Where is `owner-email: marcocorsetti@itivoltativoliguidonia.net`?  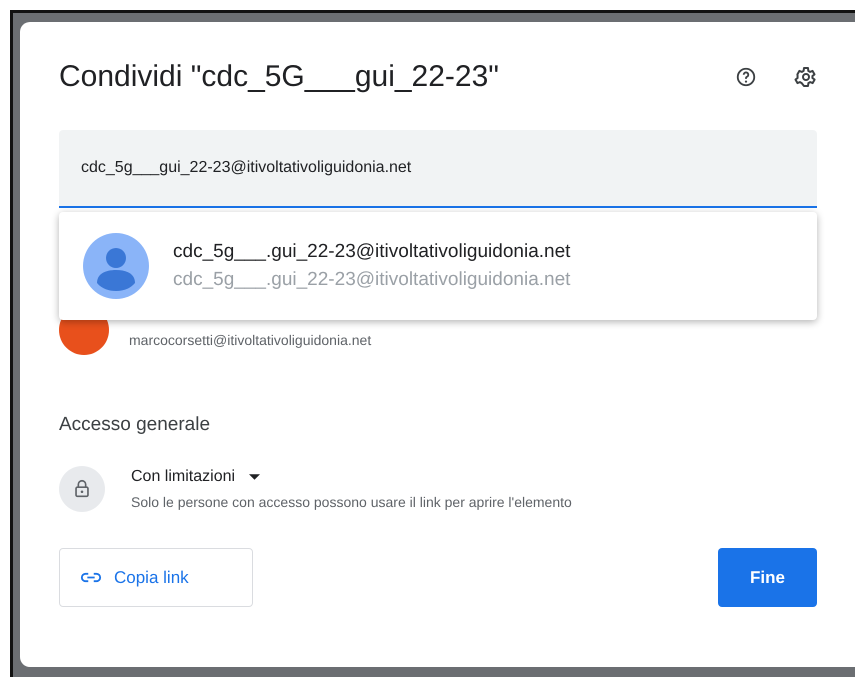
owner-email: marcocorsetti@itivoltativoliguidonia.net is located at coordinates (250, 340).